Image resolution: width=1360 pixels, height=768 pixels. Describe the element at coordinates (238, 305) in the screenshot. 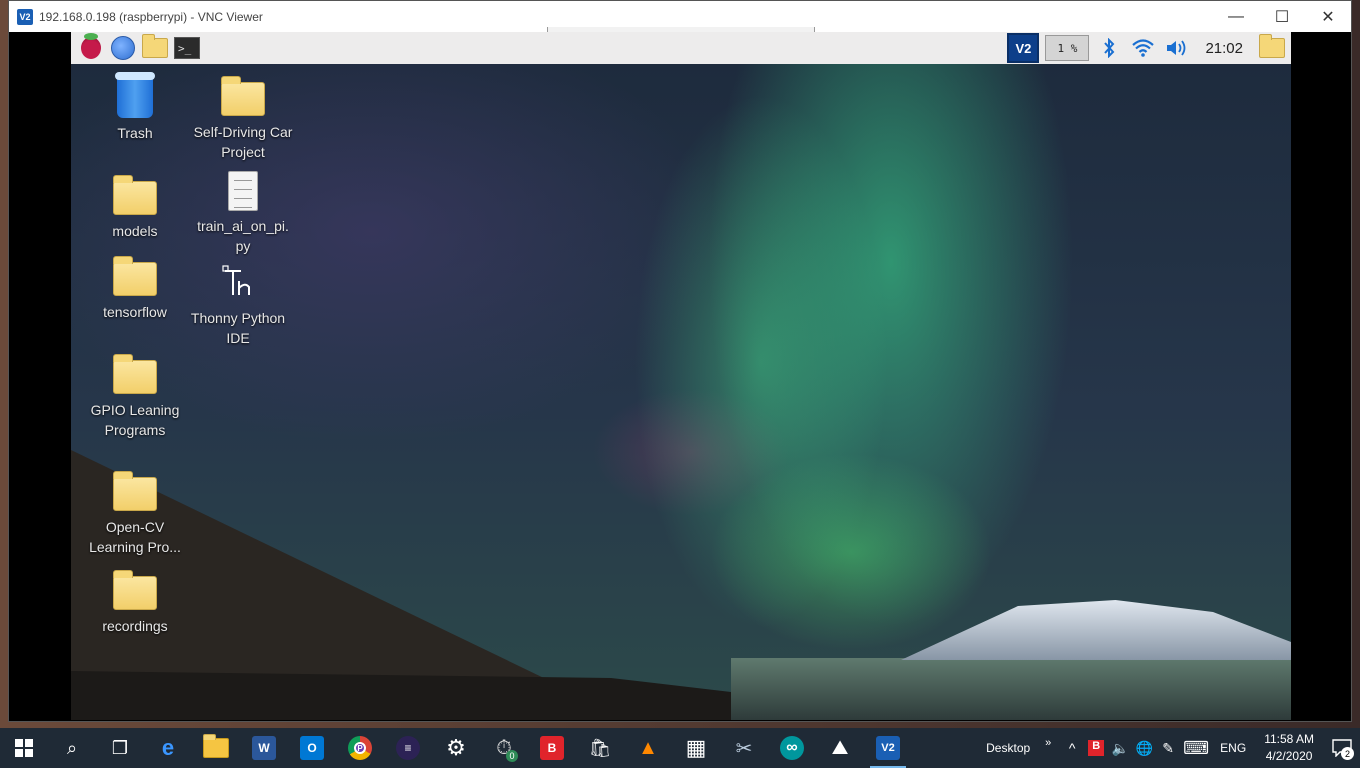

I see `desktop-icon-thonny: Thonny Python IDE` at that location.